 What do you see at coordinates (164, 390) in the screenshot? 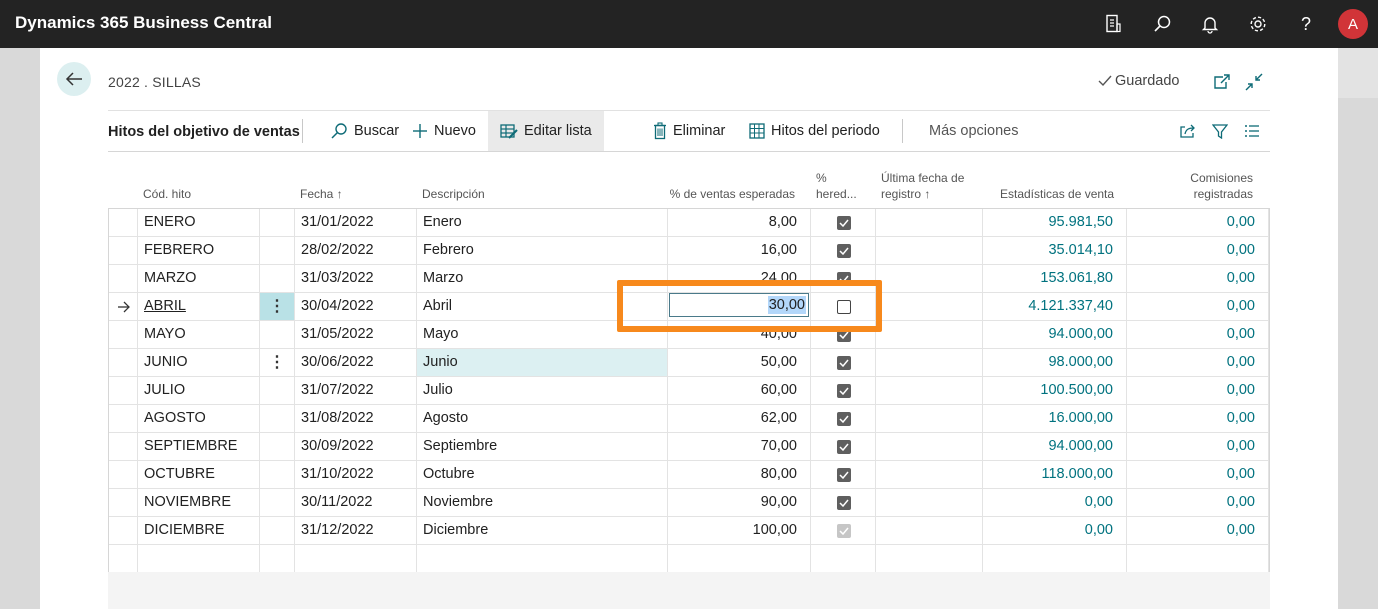
I see `milestone-code: JULIO` at bounding box center [164, 390].